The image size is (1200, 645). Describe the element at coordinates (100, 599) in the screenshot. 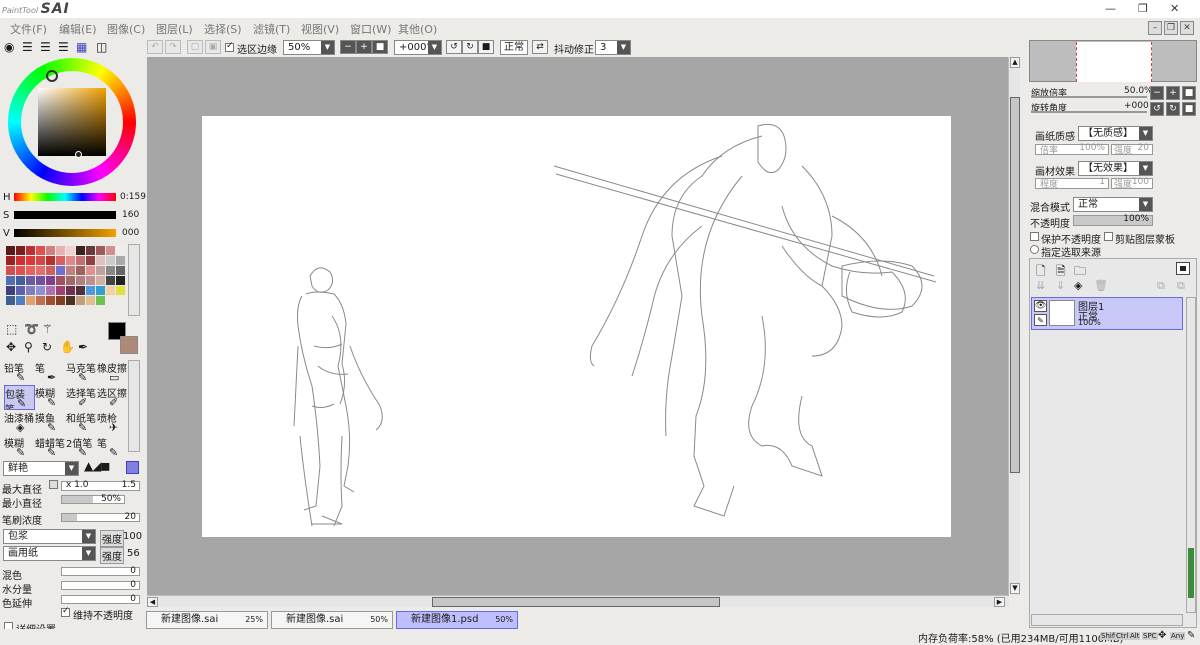

I see `persistence-slider: 0` at that location.